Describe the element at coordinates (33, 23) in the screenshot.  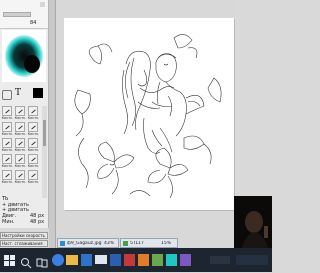
I see `navigator-value: 84` at that location.